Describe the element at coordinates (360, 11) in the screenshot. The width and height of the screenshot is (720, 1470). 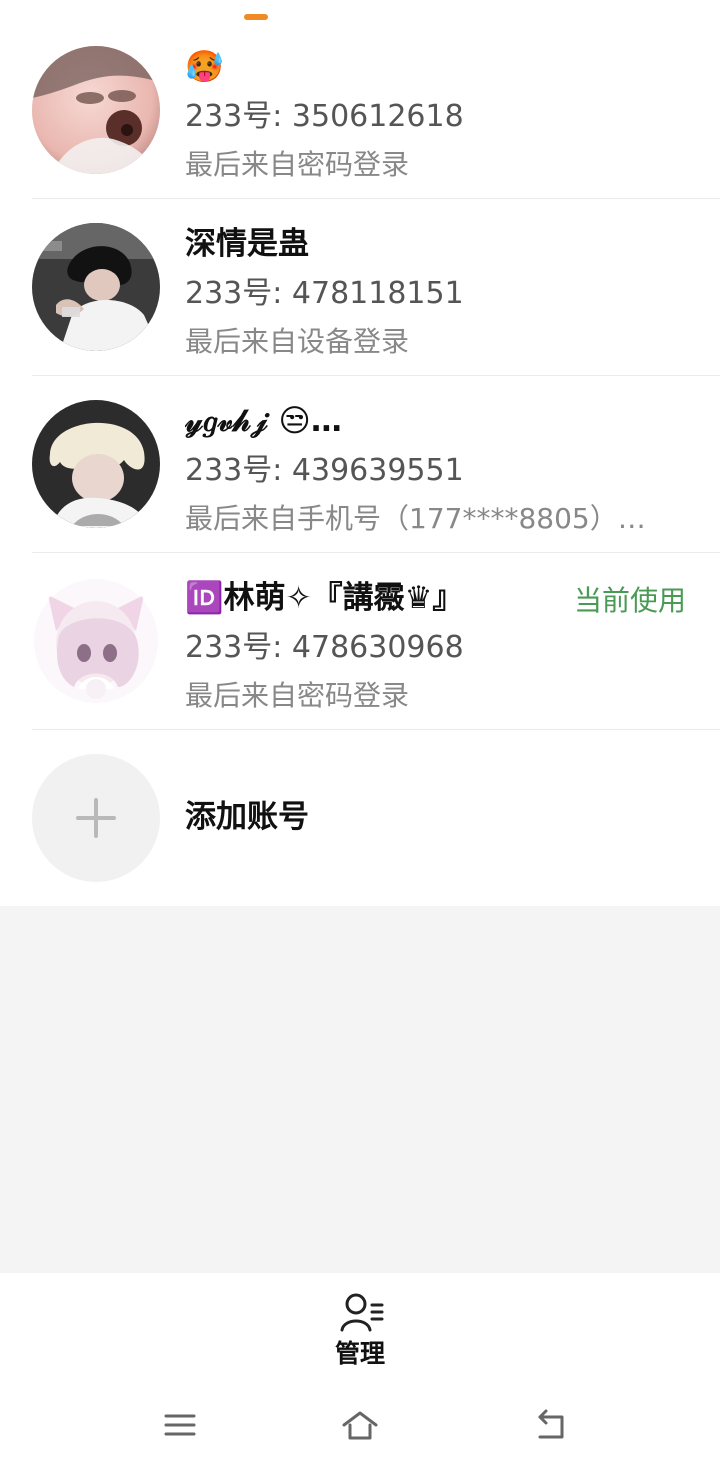
I see `top-bar` at that location.